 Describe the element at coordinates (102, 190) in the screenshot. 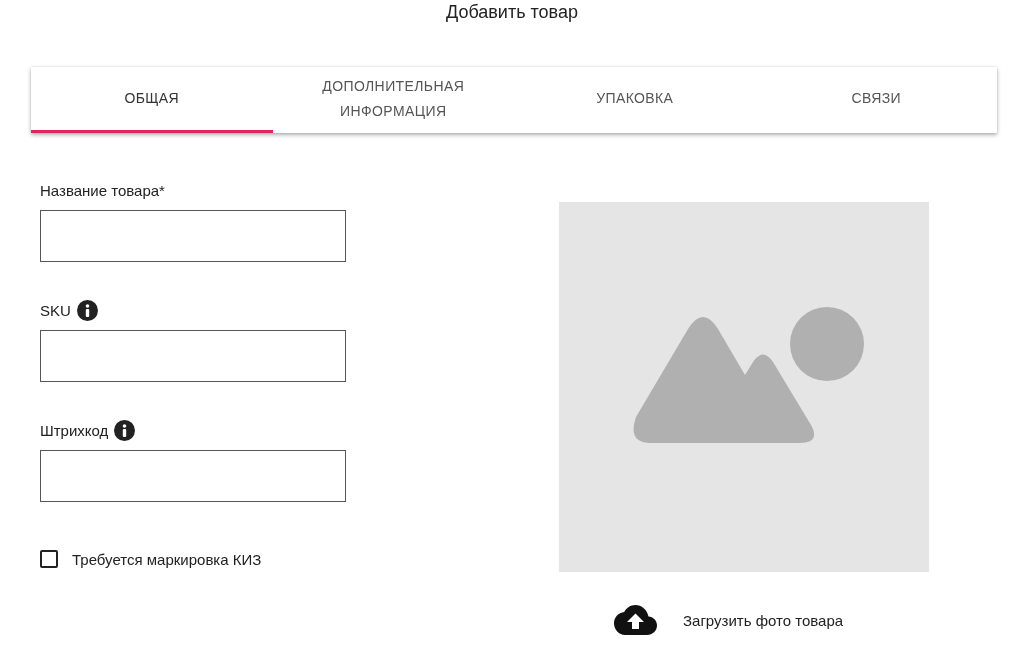

I see `field-label: Название товара*` at that location.